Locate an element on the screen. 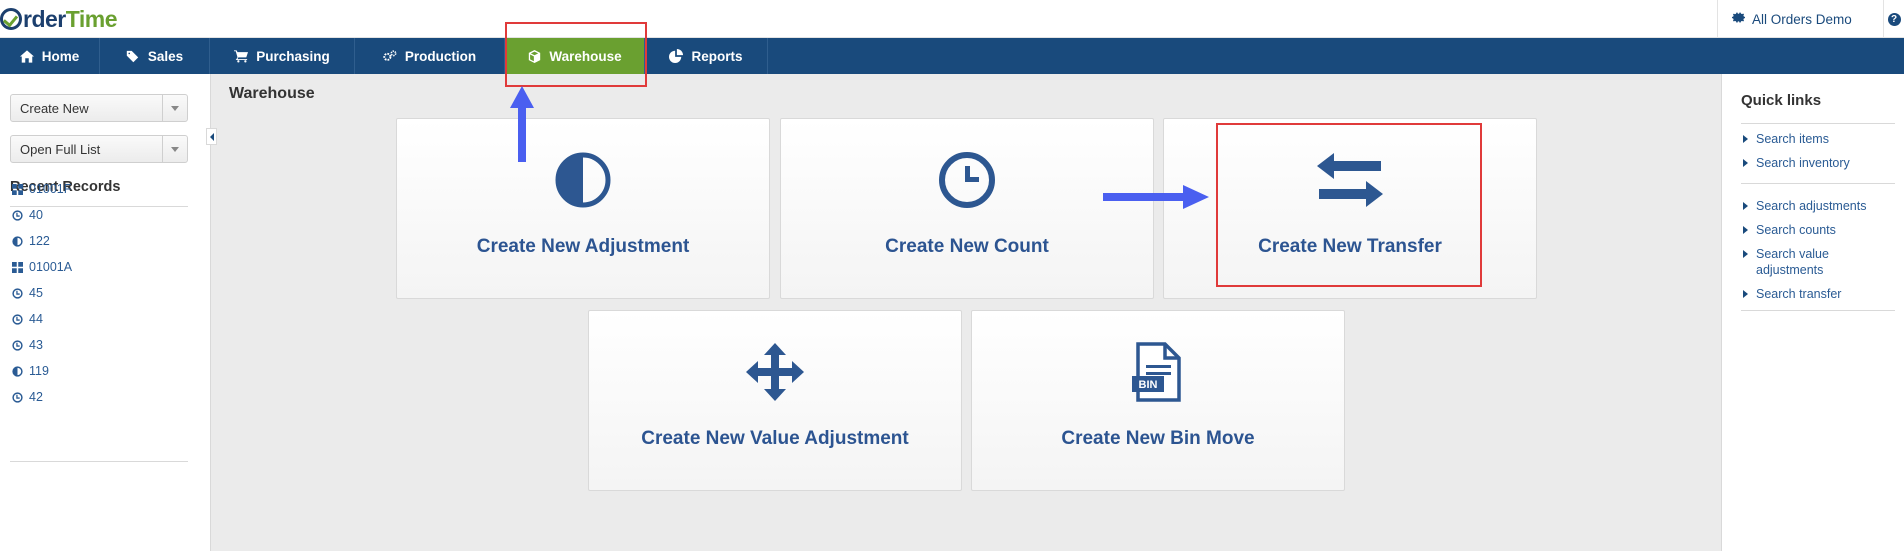  pie-chart-icon is located at coordinates (676, 56).